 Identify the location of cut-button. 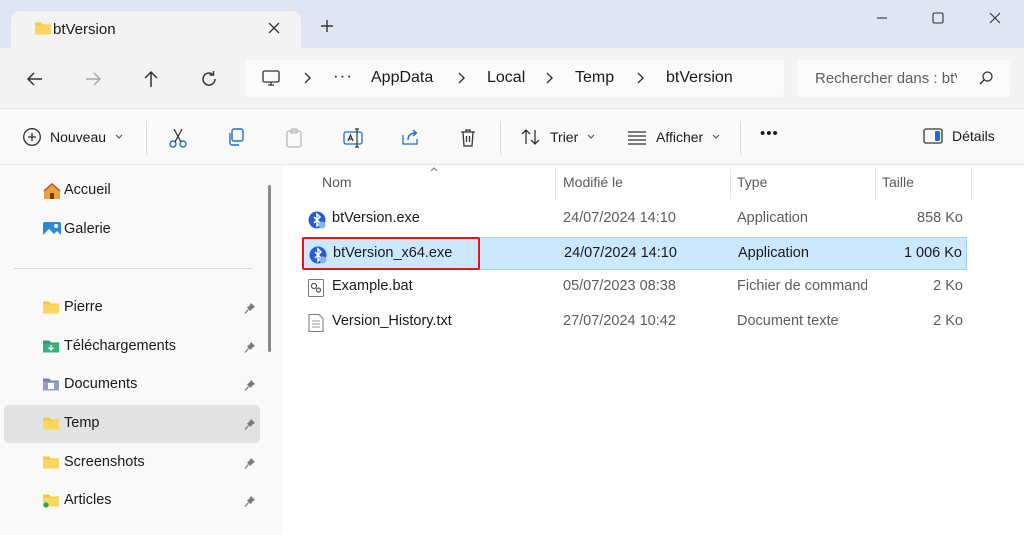
(178, 138).